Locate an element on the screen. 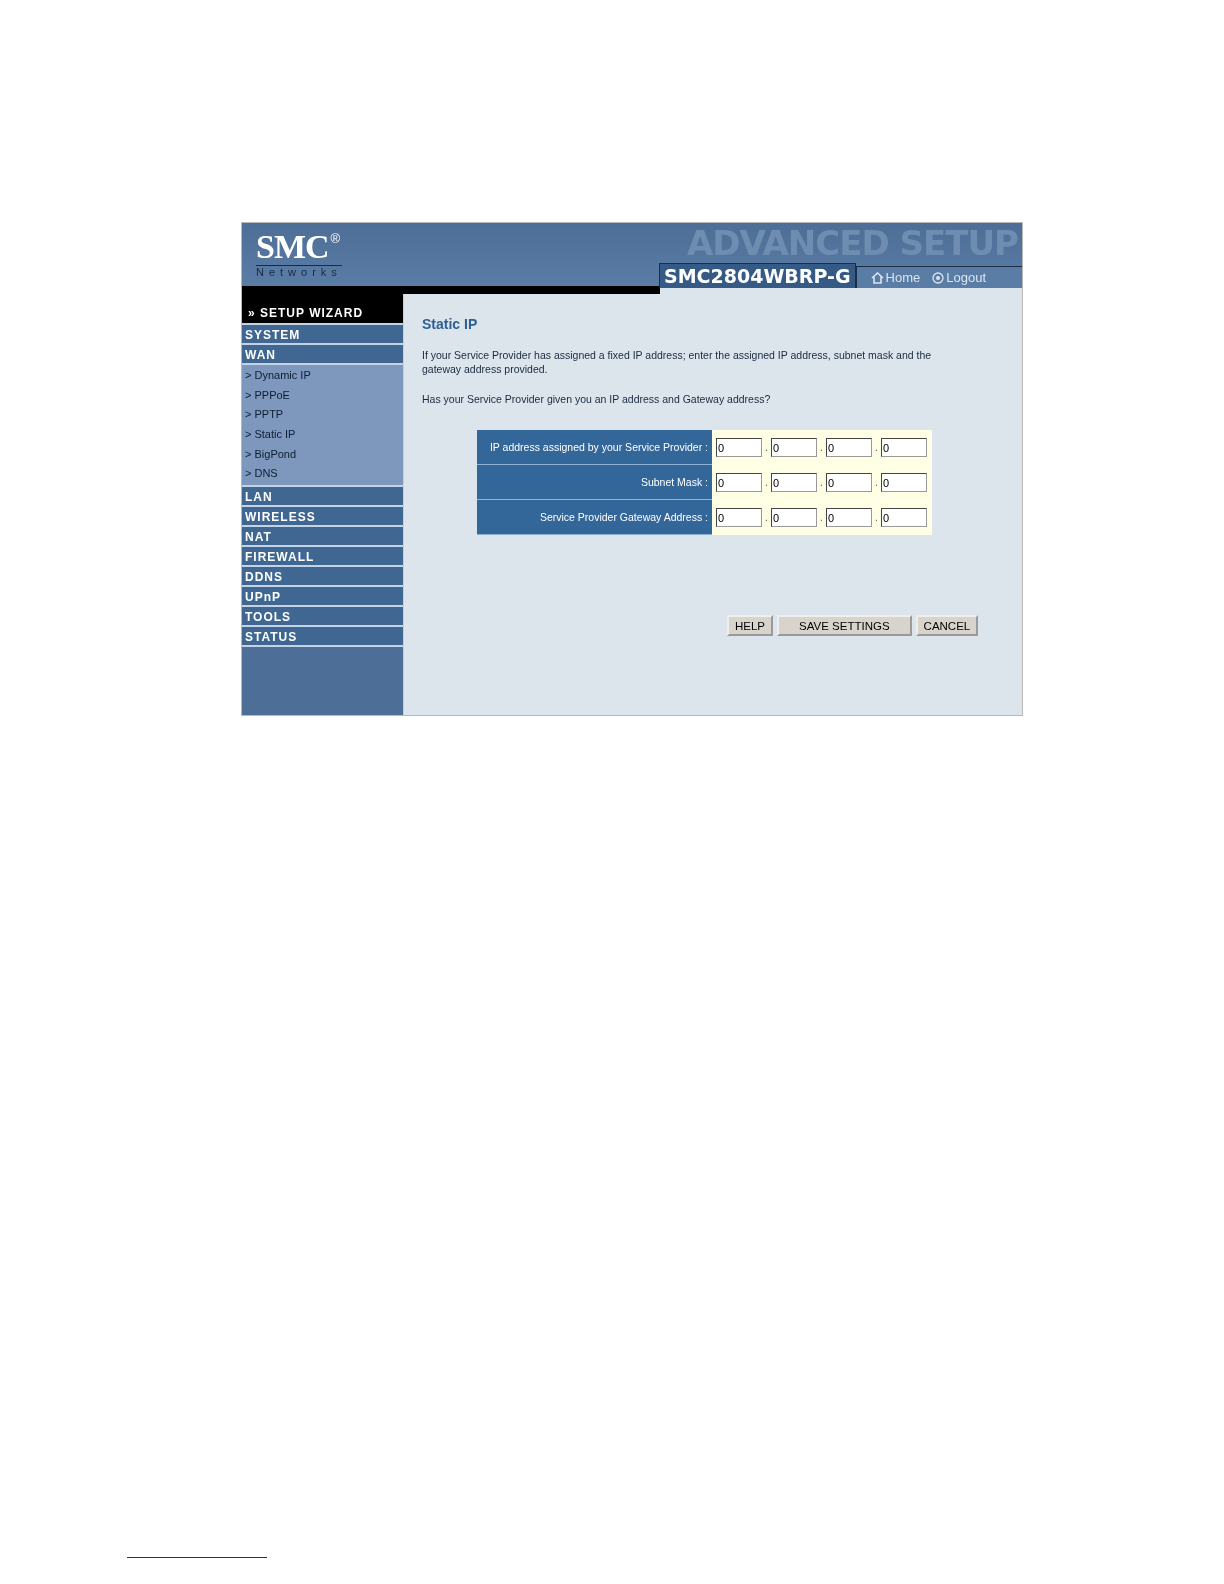 This screenshot has width=1224, height=1584. registered-mark: ® is located at coordinates (335, 238).